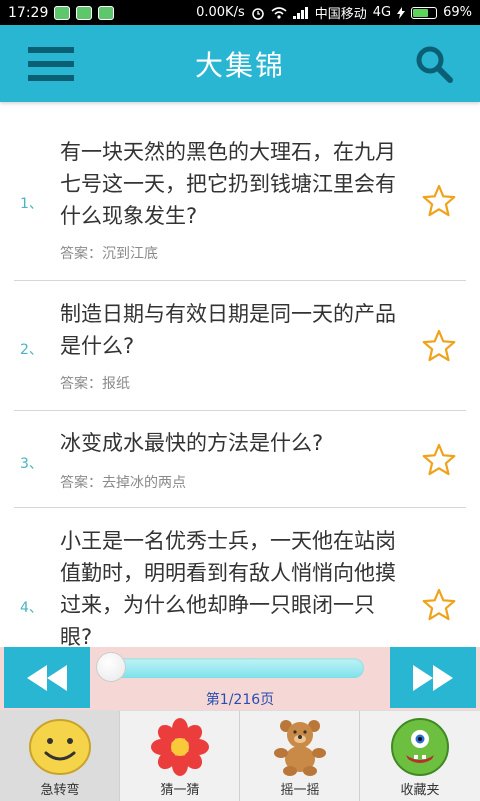 This screenshot has width=480, height=801. Describe the element at coordinates (300, 748) in the screenshot. I see `teddy-bear-icon` at that location.